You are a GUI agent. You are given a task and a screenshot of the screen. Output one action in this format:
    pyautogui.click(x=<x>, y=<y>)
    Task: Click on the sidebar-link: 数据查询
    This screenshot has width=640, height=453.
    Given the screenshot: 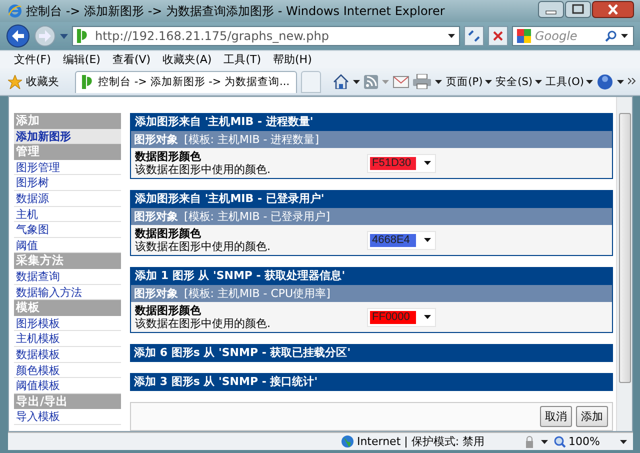 What is the action you would take?
    pyautogui.click(x=67, y=276)
    